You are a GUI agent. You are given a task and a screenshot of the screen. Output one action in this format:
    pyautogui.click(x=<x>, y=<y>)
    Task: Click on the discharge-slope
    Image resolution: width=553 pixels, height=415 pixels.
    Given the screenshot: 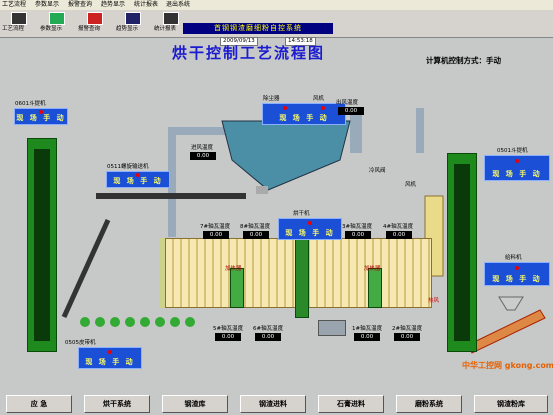 What is the action you would take?
    pyautogui.click(x=506, y=331)
    